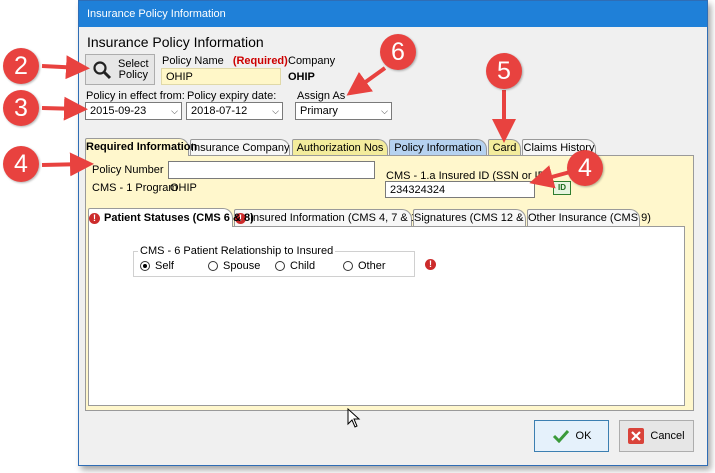 Image resolution: width=715 pixels, height=473 pixels. I want to click on callout-2: 2, so click(21, 66).